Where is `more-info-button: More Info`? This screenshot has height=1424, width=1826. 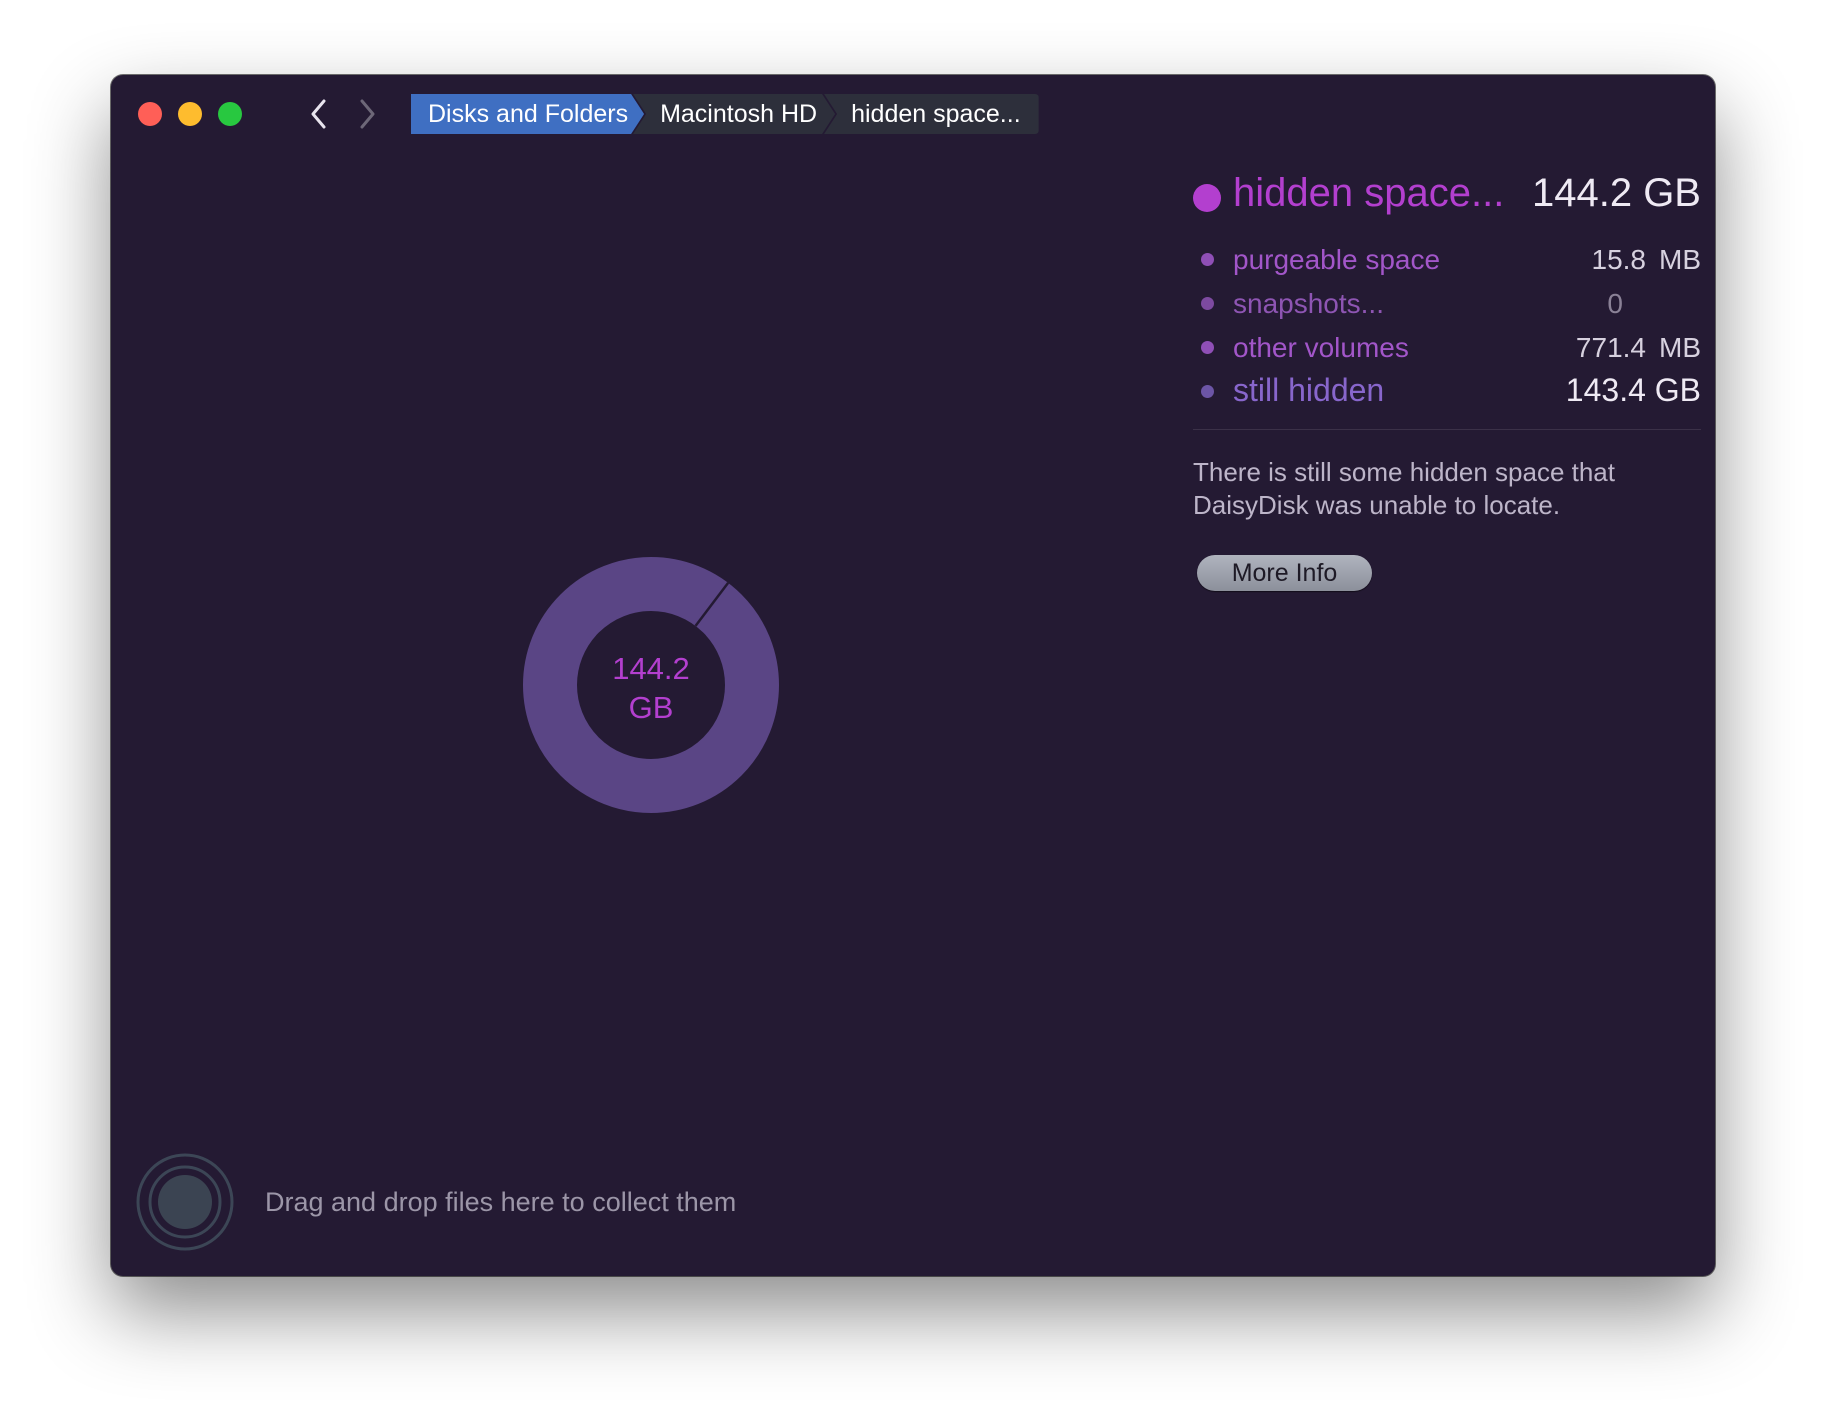
more-info-button: More Info is located at coordinates (1284, 573).